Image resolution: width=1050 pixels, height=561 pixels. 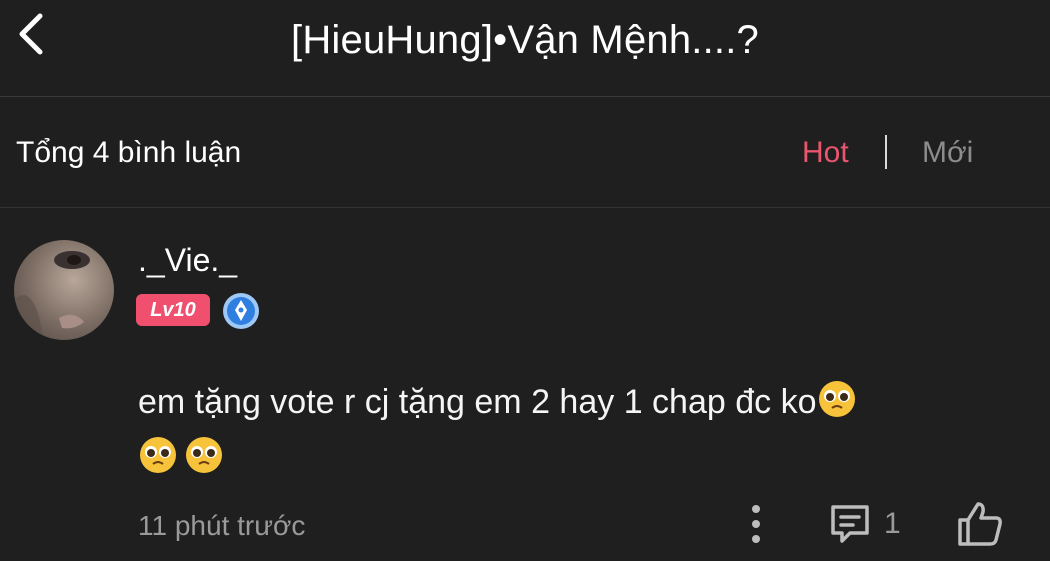 I want to click on like-icon, so click(x=980, y=524).